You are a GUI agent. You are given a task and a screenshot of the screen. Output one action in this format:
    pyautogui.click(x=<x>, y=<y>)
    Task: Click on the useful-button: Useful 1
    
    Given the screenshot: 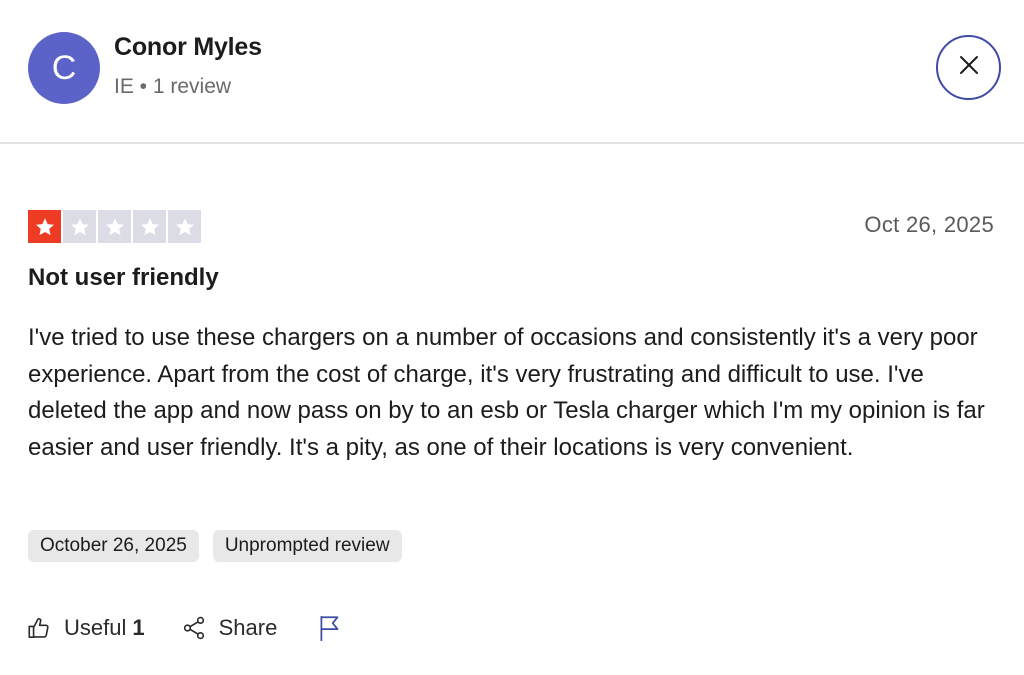 What is the action you would take?
    pyautogui.click(x=85, y=628)
    